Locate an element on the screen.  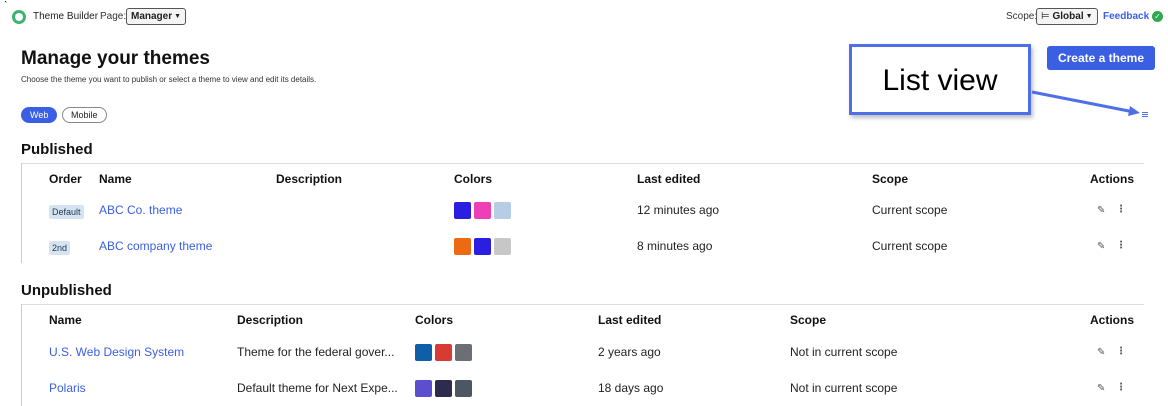
callout-text: List view is located at coordinates (940, 80).